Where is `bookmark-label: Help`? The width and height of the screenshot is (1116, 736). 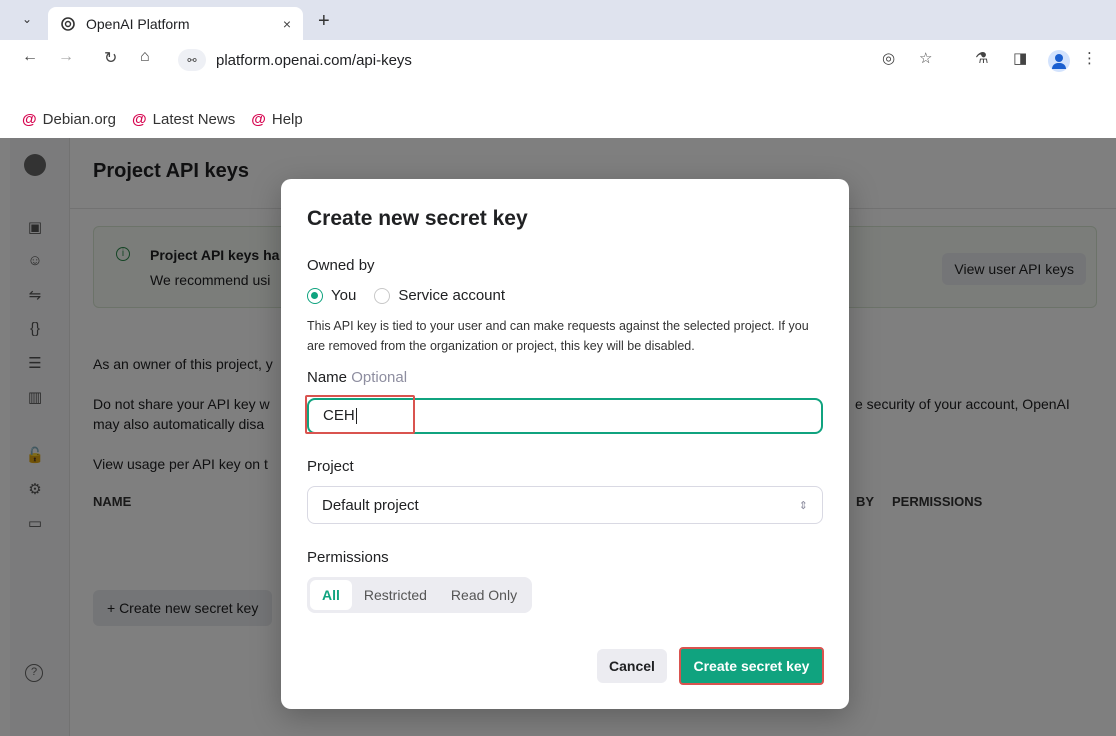
bookmark-label: Help is located at coordinates (287, 119).